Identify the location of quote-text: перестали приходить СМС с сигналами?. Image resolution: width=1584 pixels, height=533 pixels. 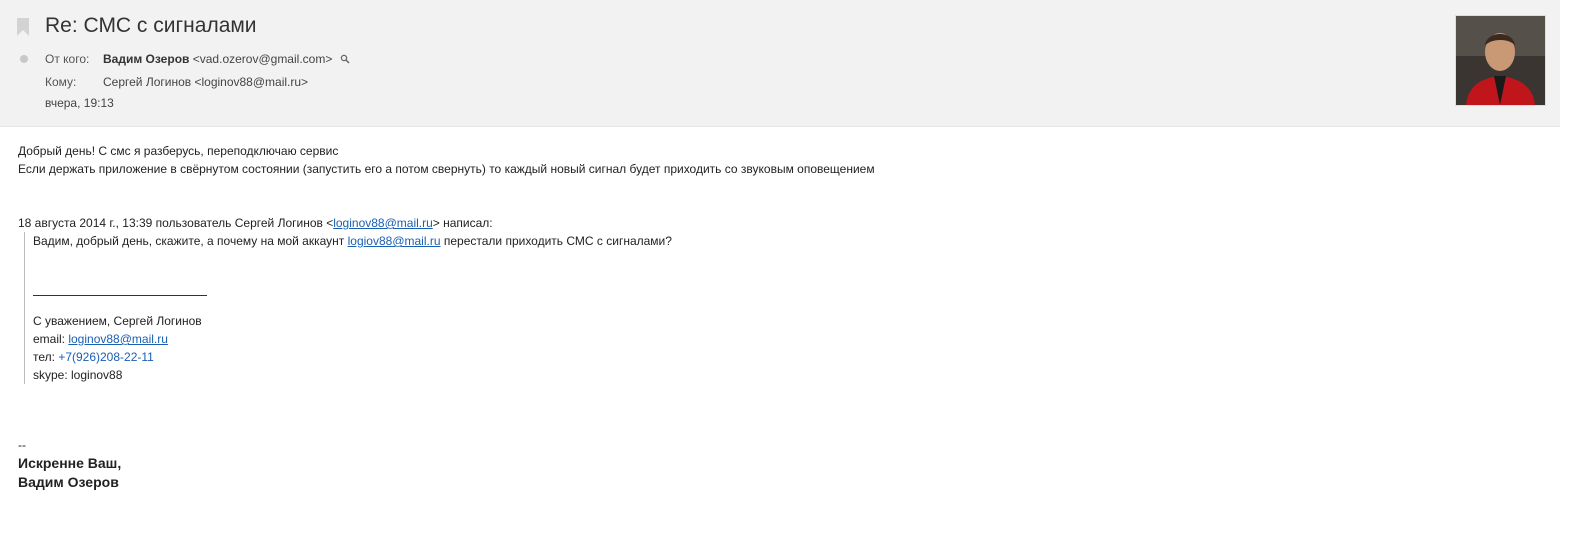
(556, 241).